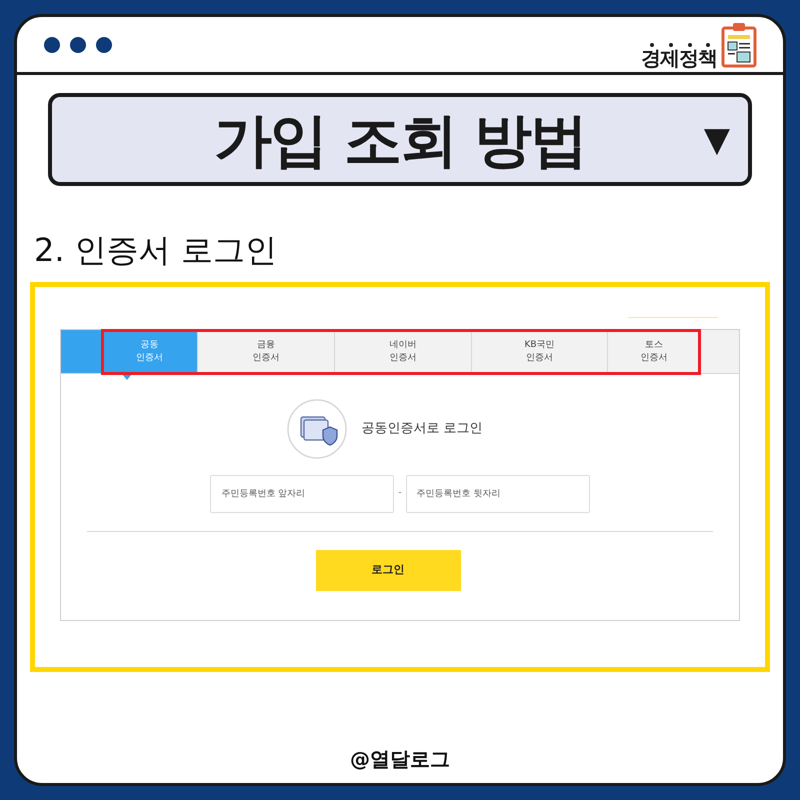  I want to click on window-dots-icon, so click(78, 45).